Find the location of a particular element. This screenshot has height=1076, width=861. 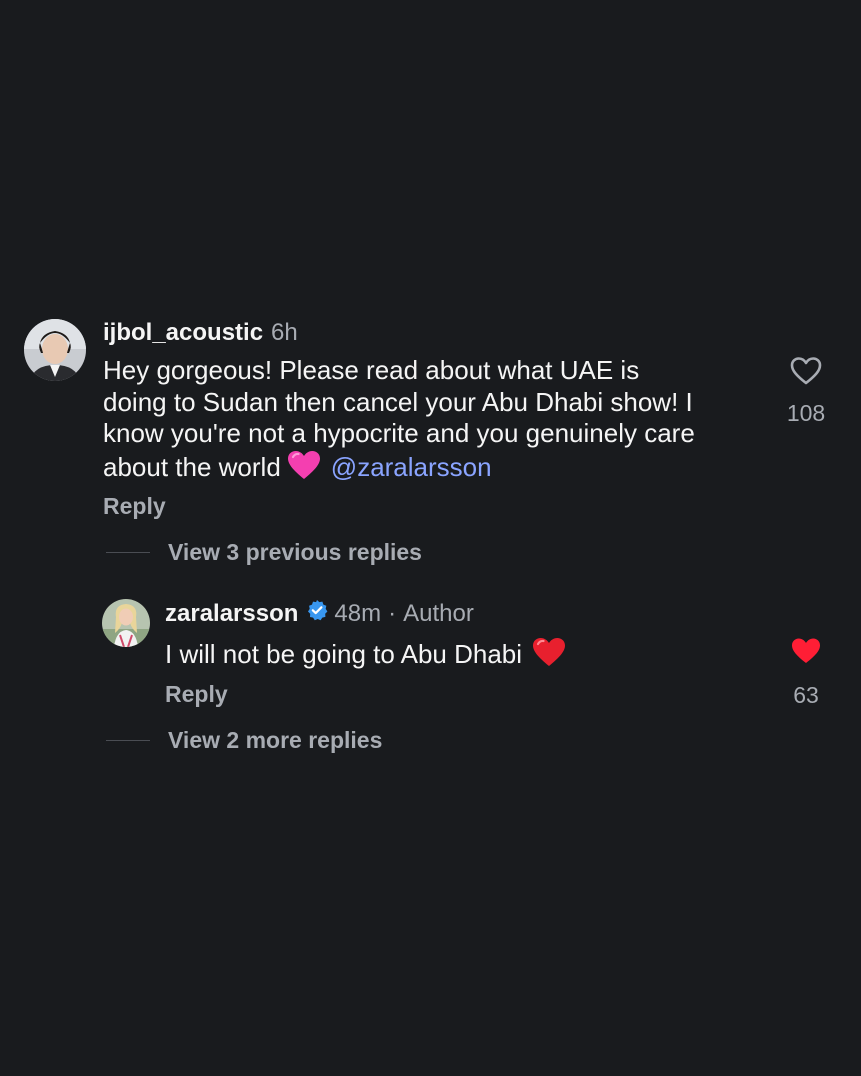

reply-reply-button: Reply is located at coordinates (196, 694).